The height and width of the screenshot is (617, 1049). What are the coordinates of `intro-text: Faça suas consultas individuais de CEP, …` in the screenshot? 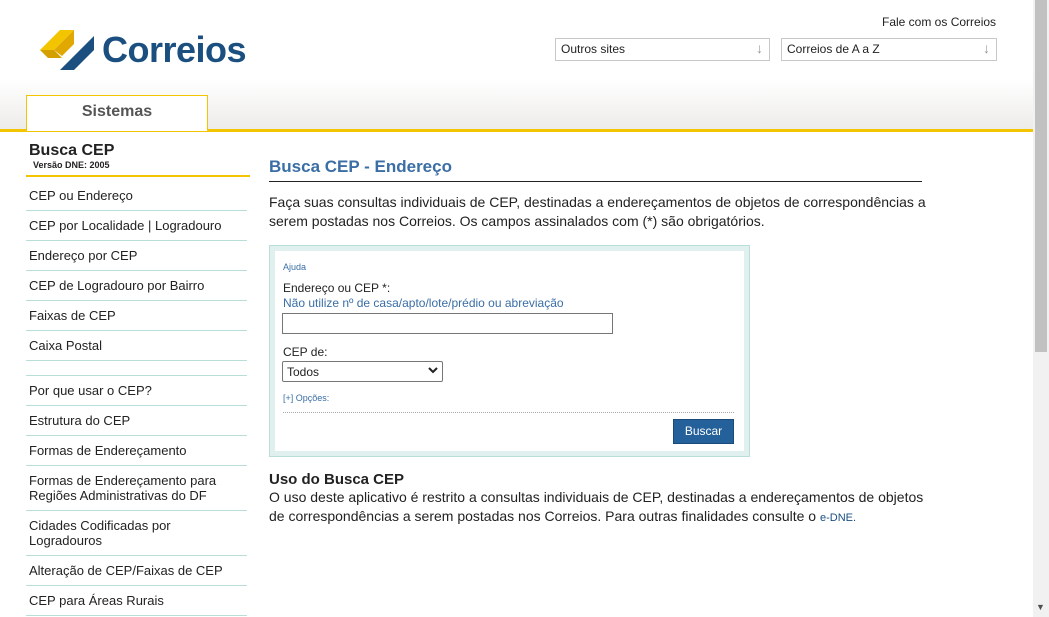 It's located at (597, 211).